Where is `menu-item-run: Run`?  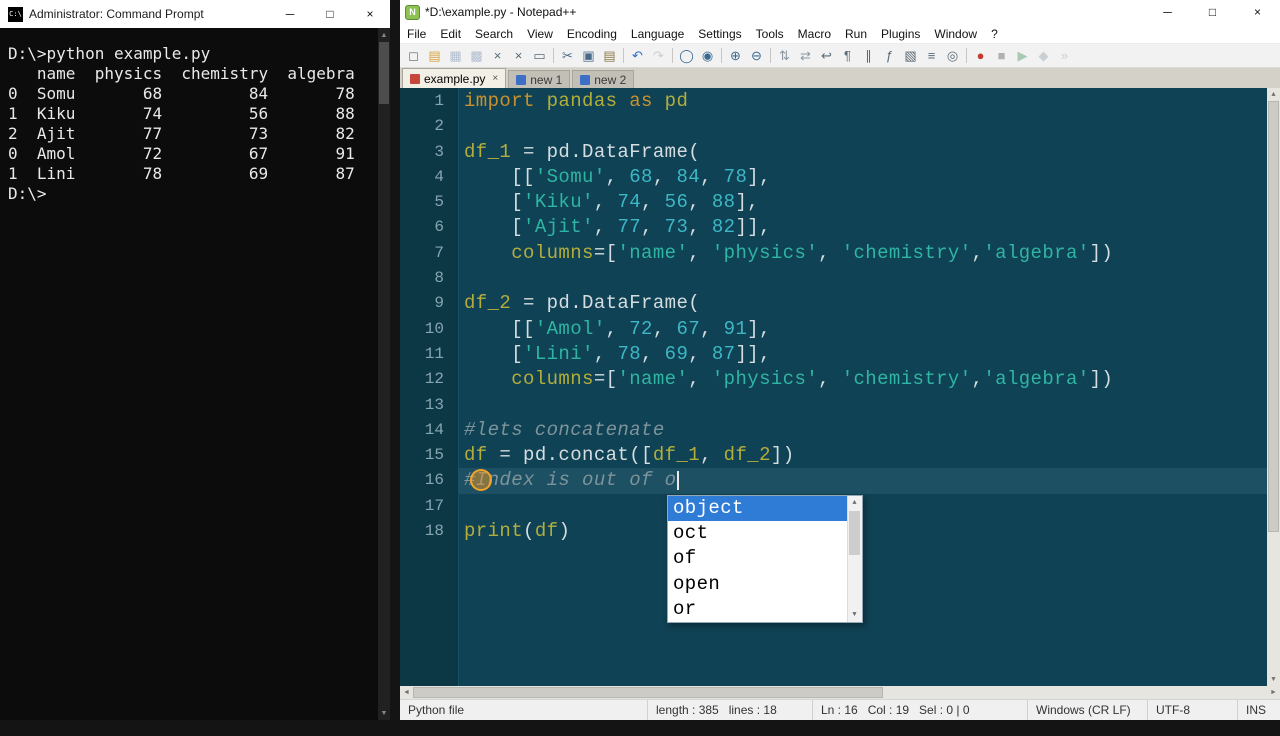
menu-item-run: Run is located at coordinates (856, 33).